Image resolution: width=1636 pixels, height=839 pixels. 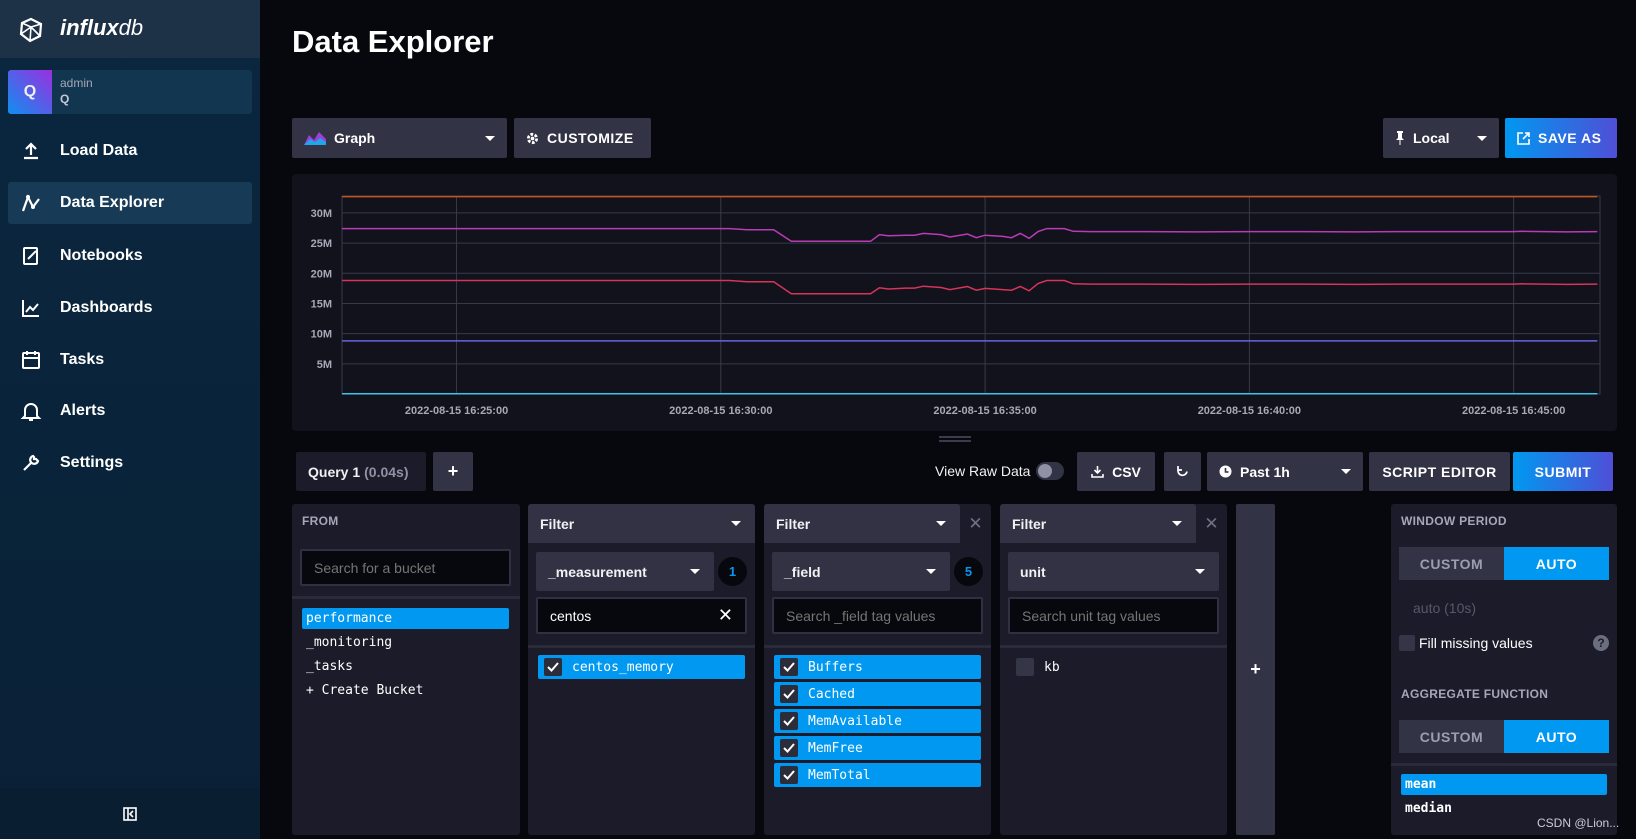 What do you see at coordinates (877, 775) in the screenshot?
I see `tag-value-item: MemTotal` at bounding box center [877, 775].